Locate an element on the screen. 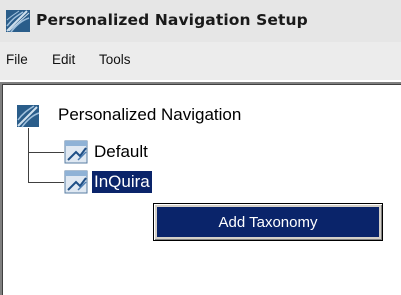 This screenshot has width=401, height=295. title-bar: Personalized Navigation Setup is located at coordinates (200, 21).